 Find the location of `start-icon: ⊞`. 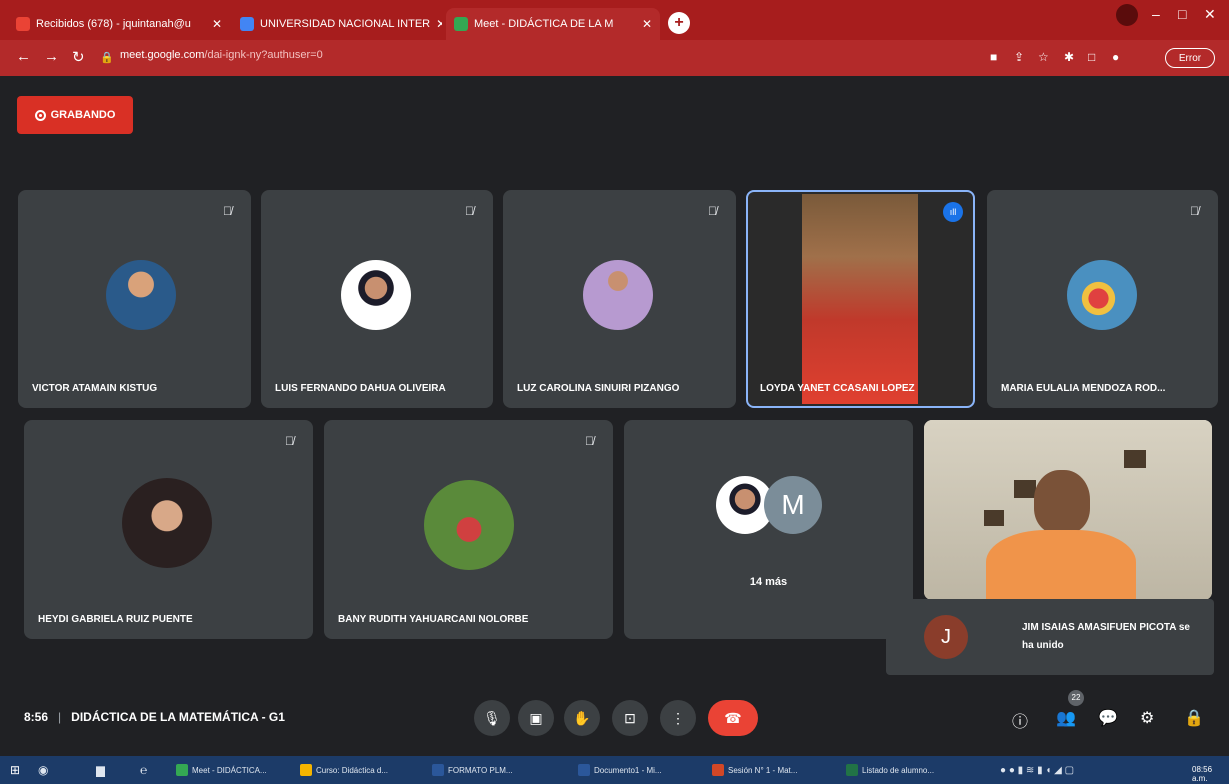

start-icon: ⊞ is located at coordinates (15, 770).